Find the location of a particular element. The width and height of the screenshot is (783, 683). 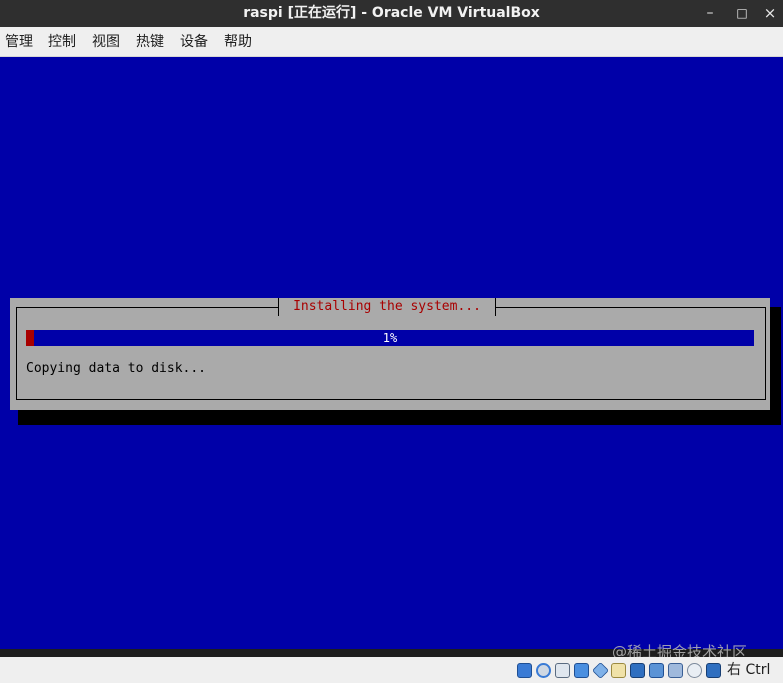

close-button: × is located at coordinates (769, 13).